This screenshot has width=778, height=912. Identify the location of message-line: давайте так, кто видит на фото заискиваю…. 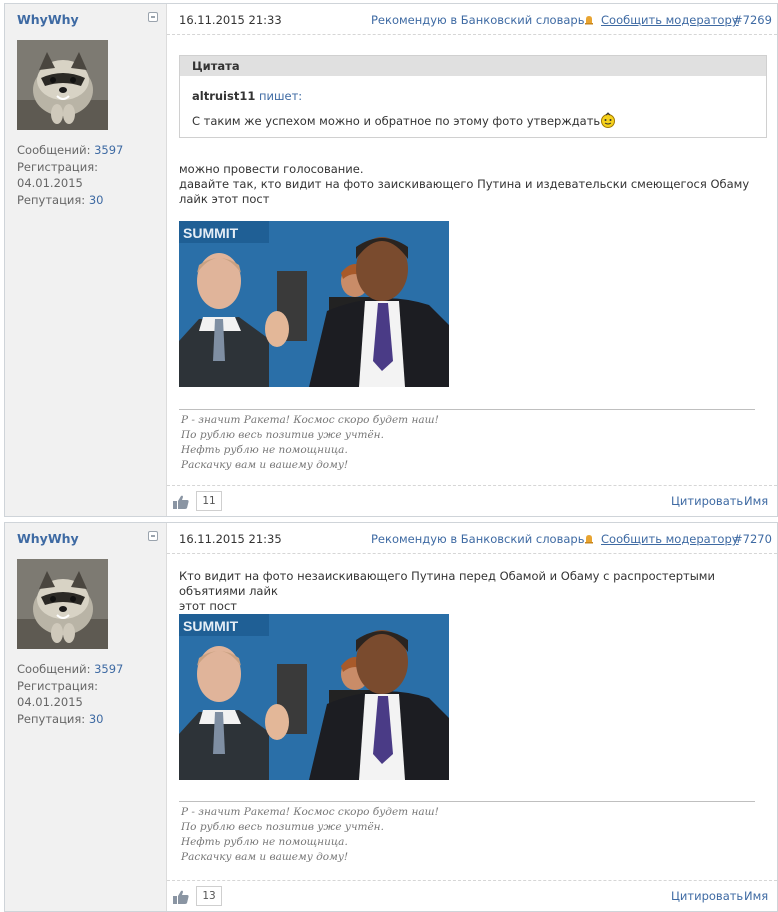
(464, 191).